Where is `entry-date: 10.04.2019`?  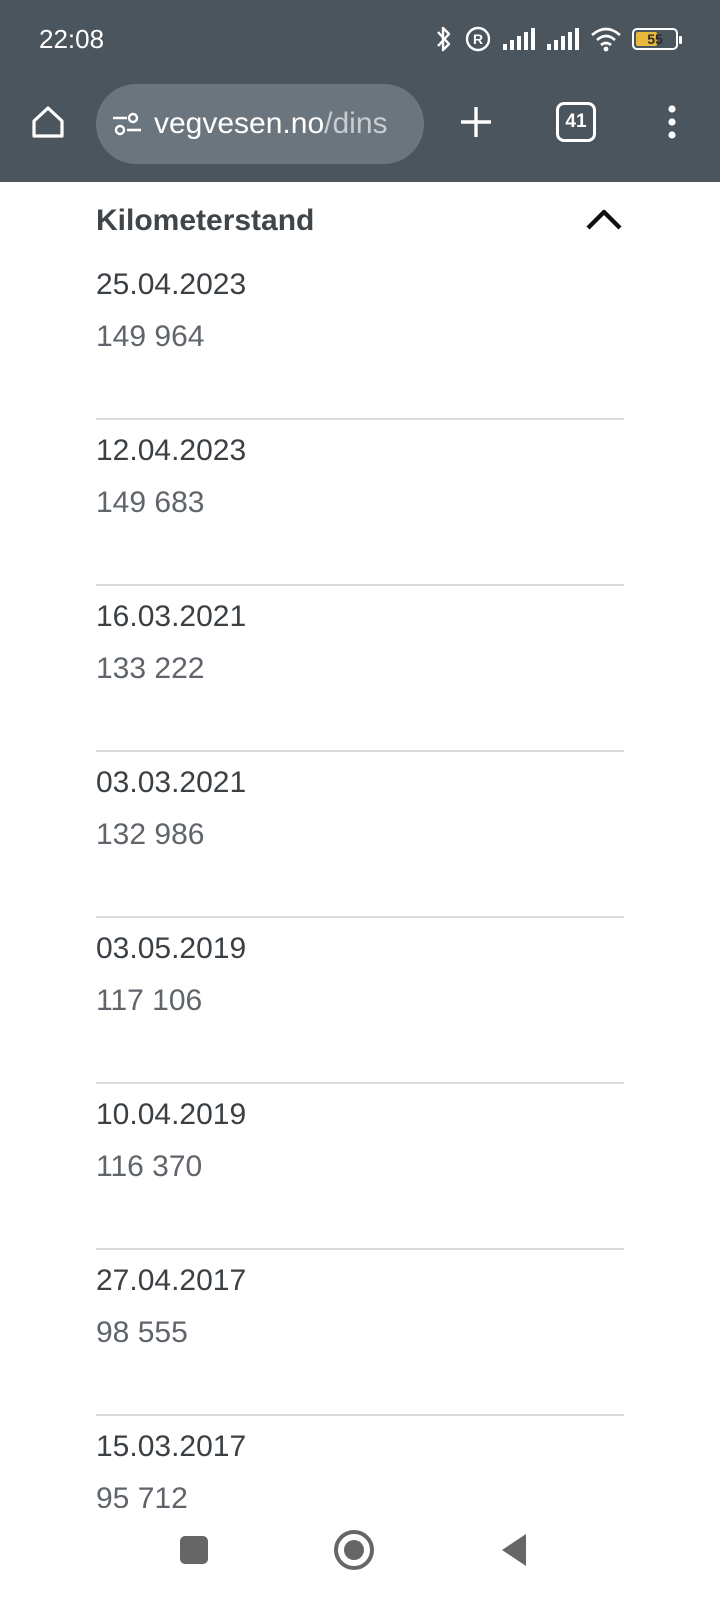 entry-date: 10.04.2019 is located at coordinates (171, 1114).